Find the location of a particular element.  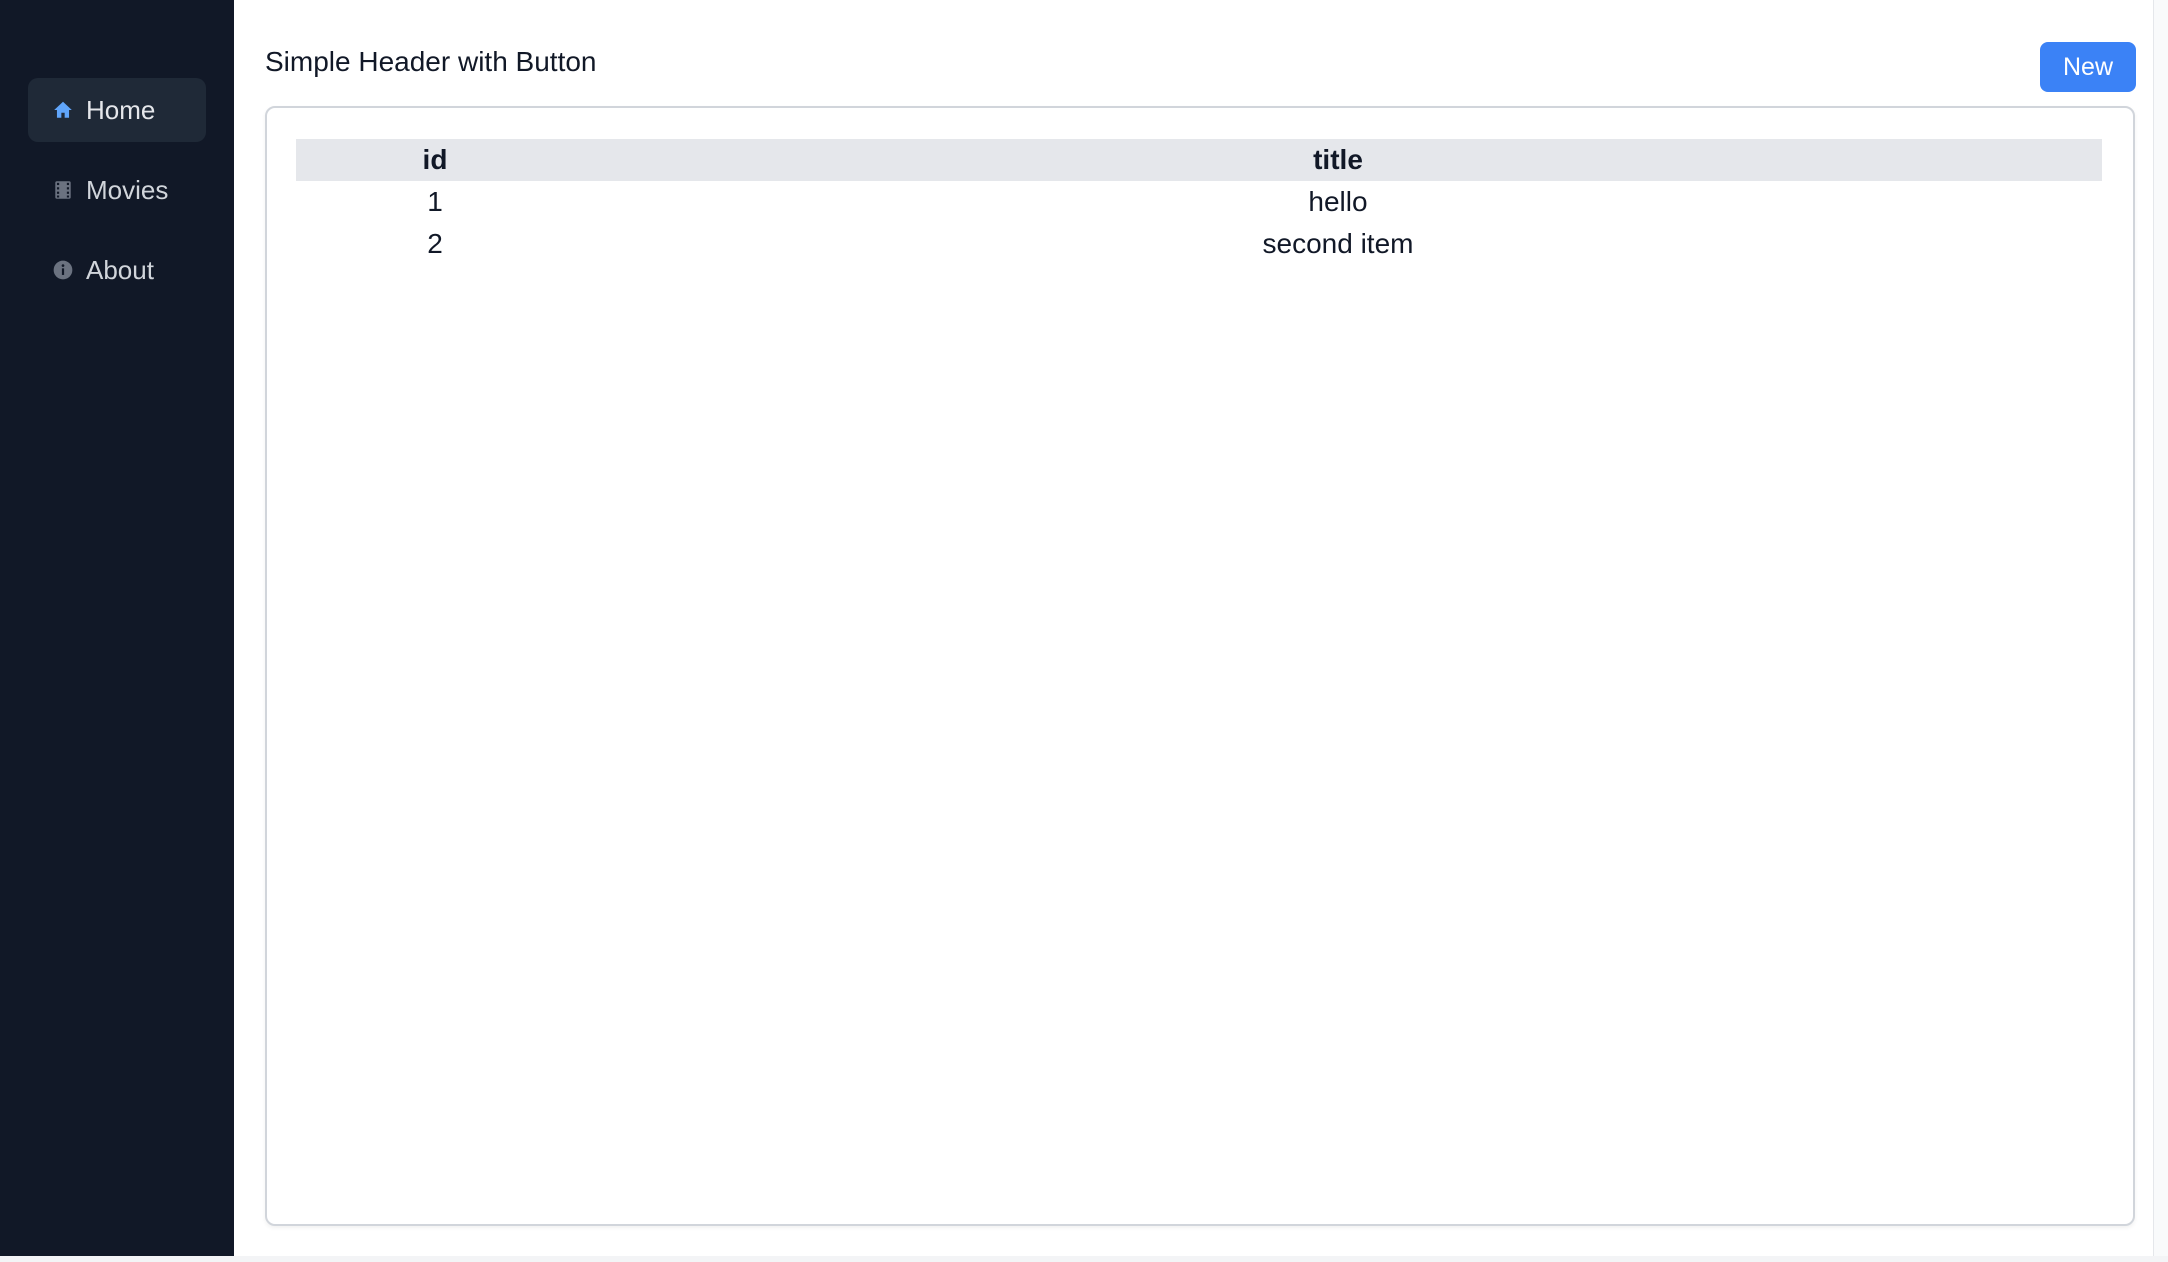

cell-title: second item is located at coordinates (1338, 243).